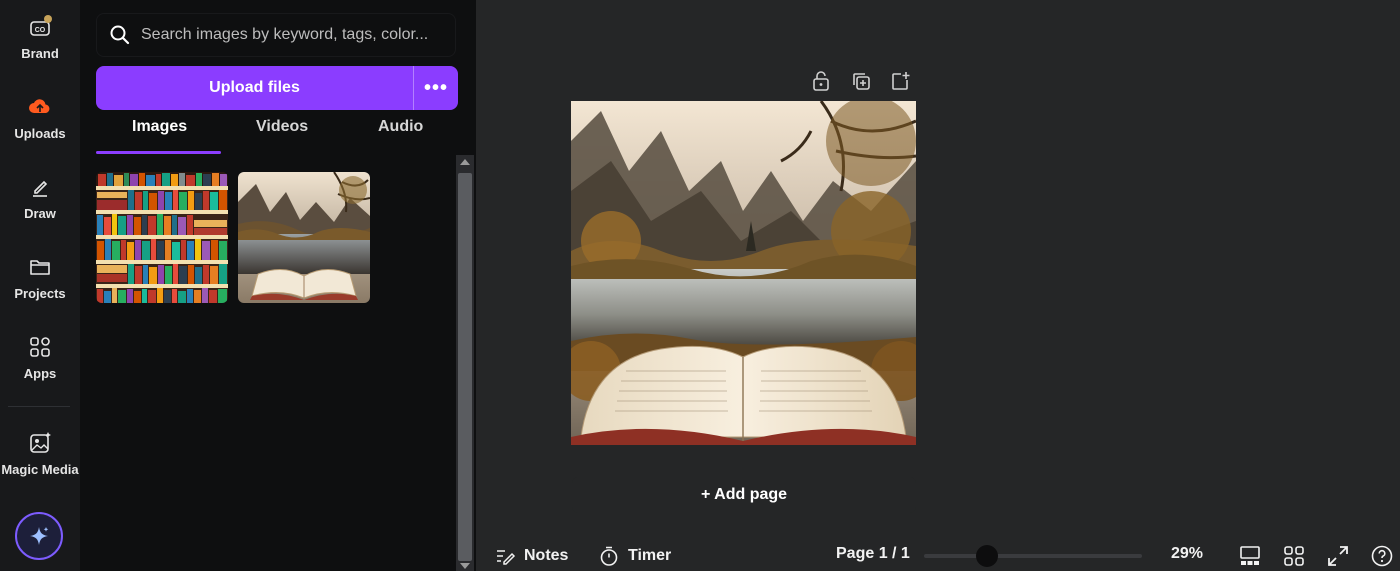 The image size is (1400, 571). I want to click on sparkle-icon, so click(39, 536).